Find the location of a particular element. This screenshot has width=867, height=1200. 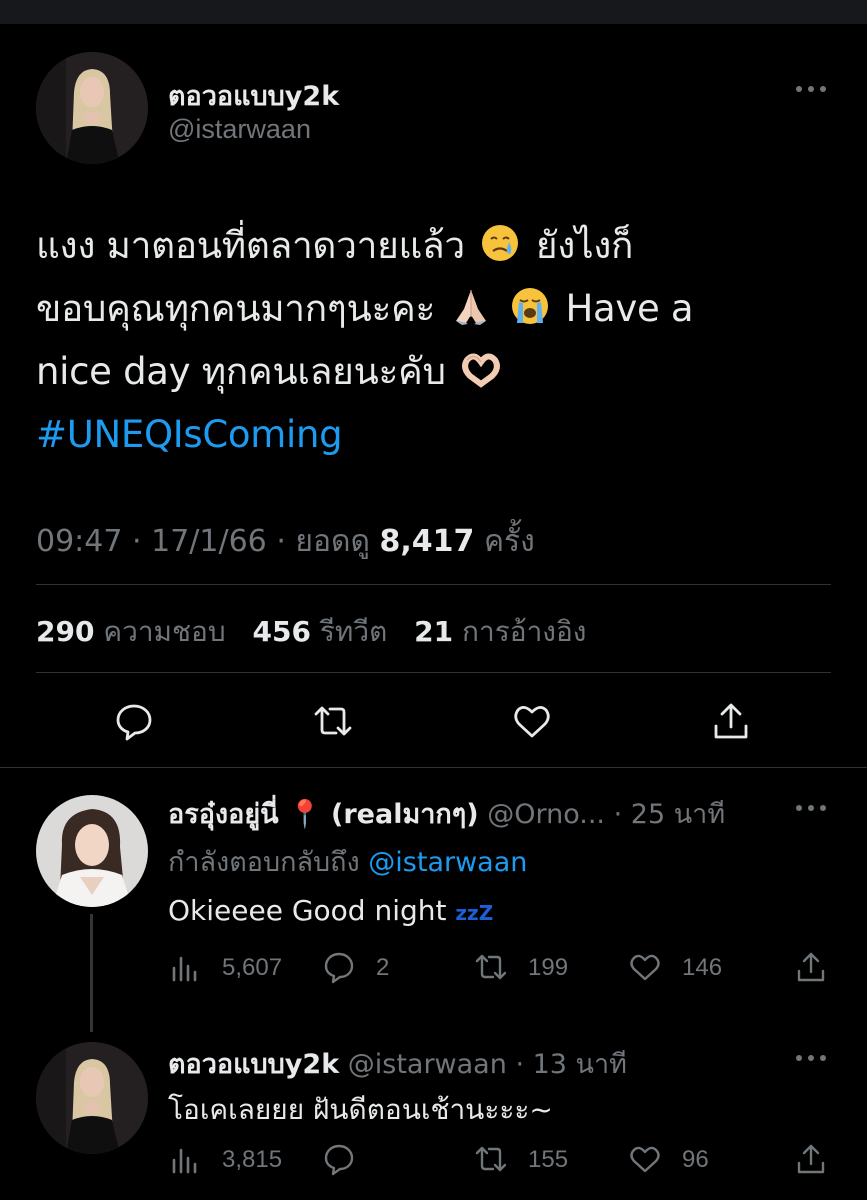

author-handle: @istarwaan is located at coordinates (239, 129).